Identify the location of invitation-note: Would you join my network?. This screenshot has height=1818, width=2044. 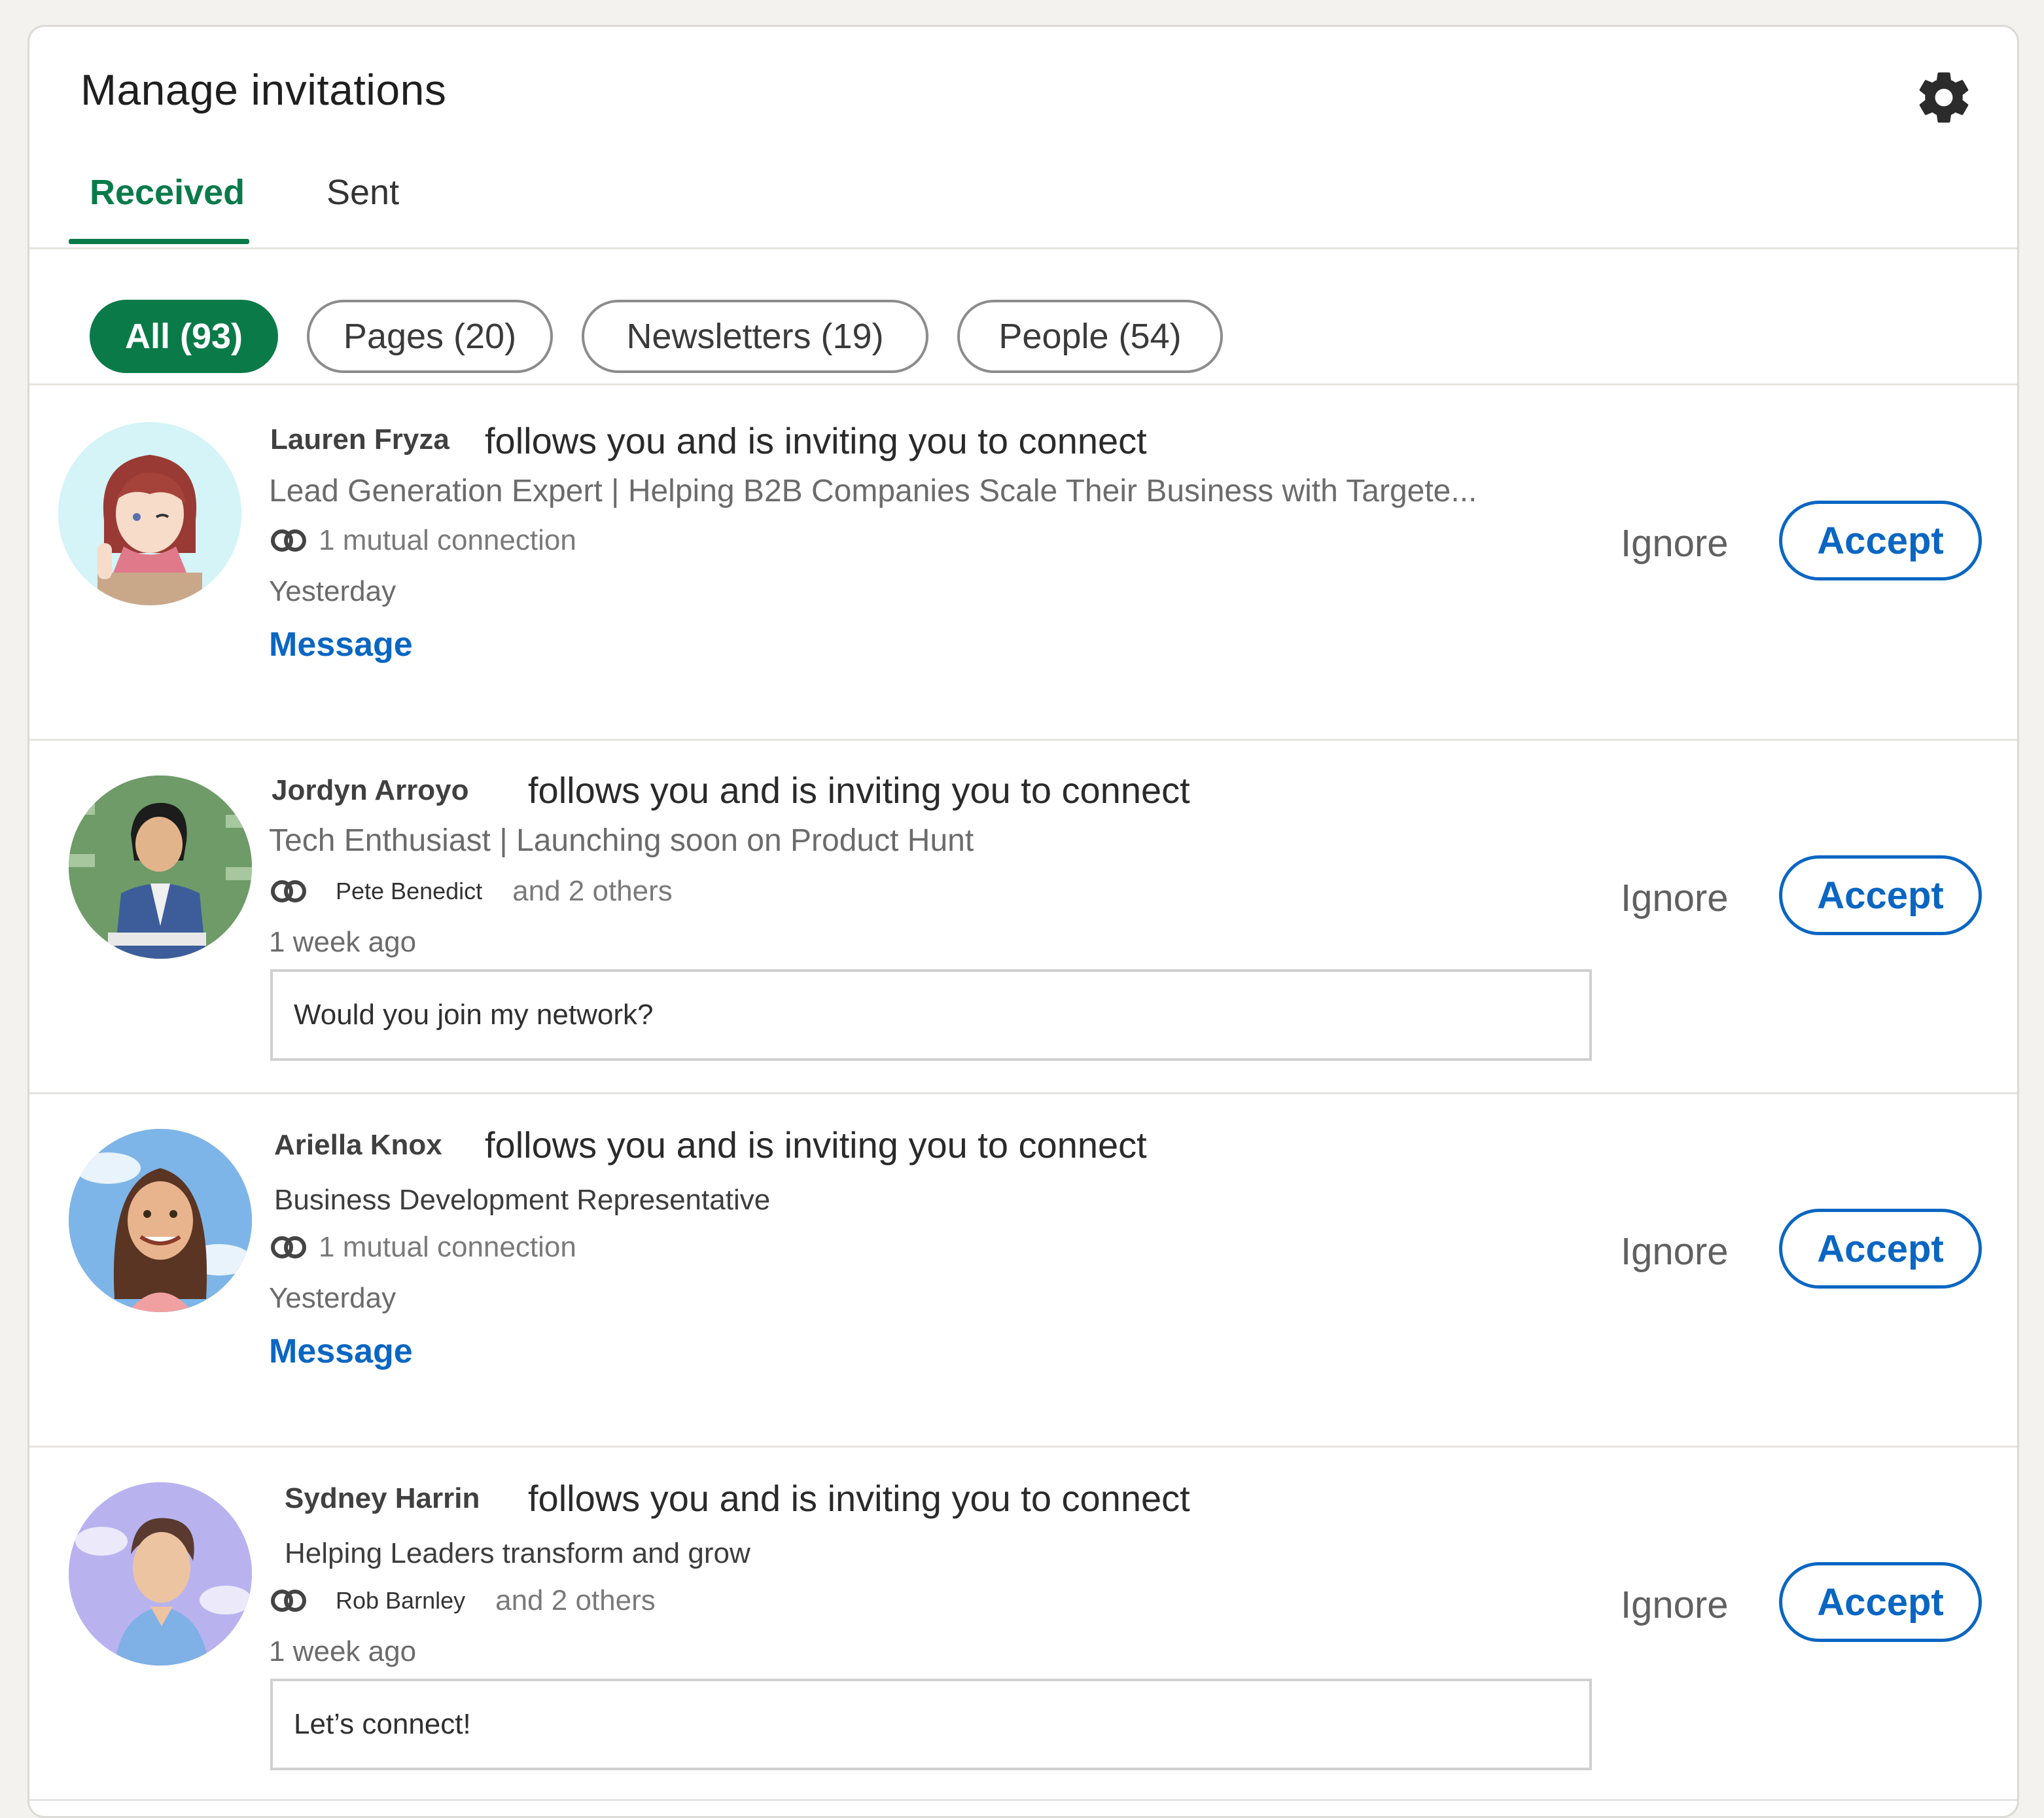
(931, 1015).